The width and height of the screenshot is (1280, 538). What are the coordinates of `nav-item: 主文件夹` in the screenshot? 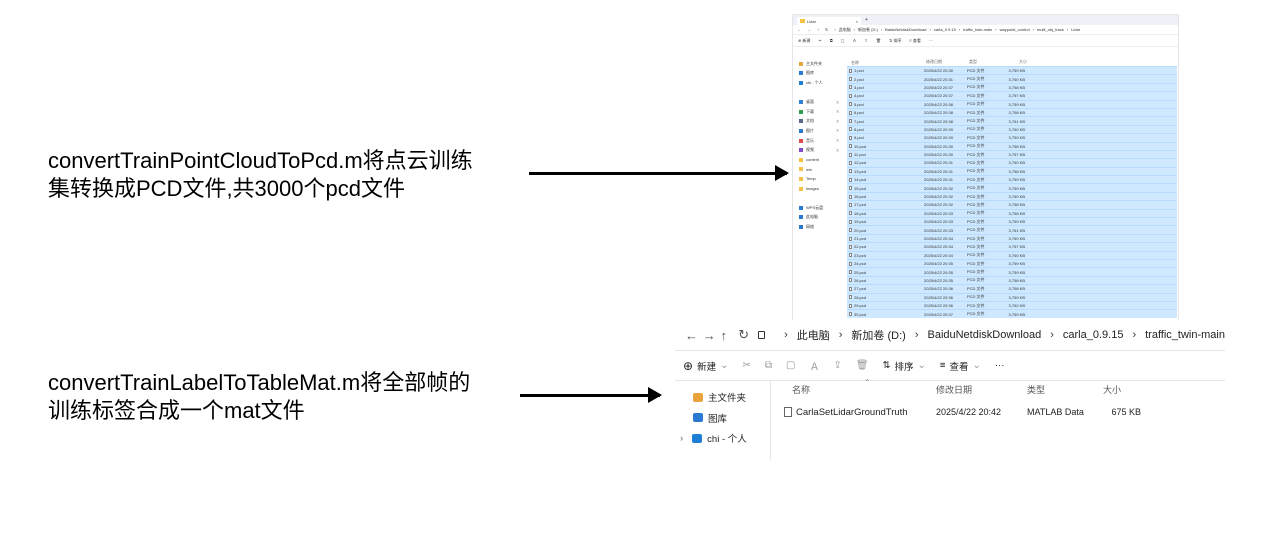 It's located at (821, 64).